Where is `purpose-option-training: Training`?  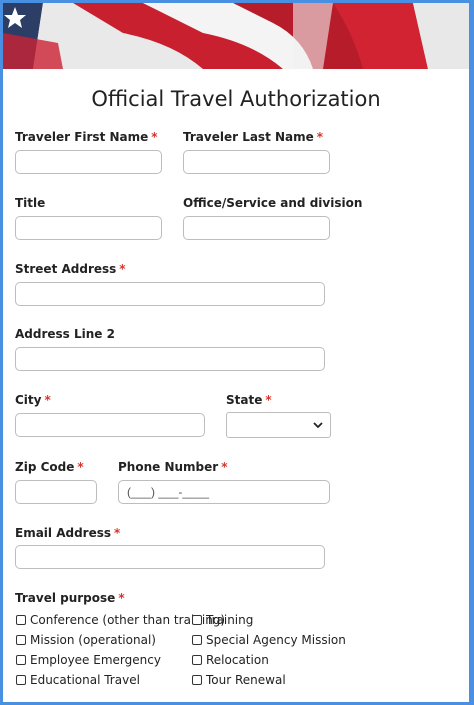
purpose-option-training: Training is located at coordinates (222, 620).